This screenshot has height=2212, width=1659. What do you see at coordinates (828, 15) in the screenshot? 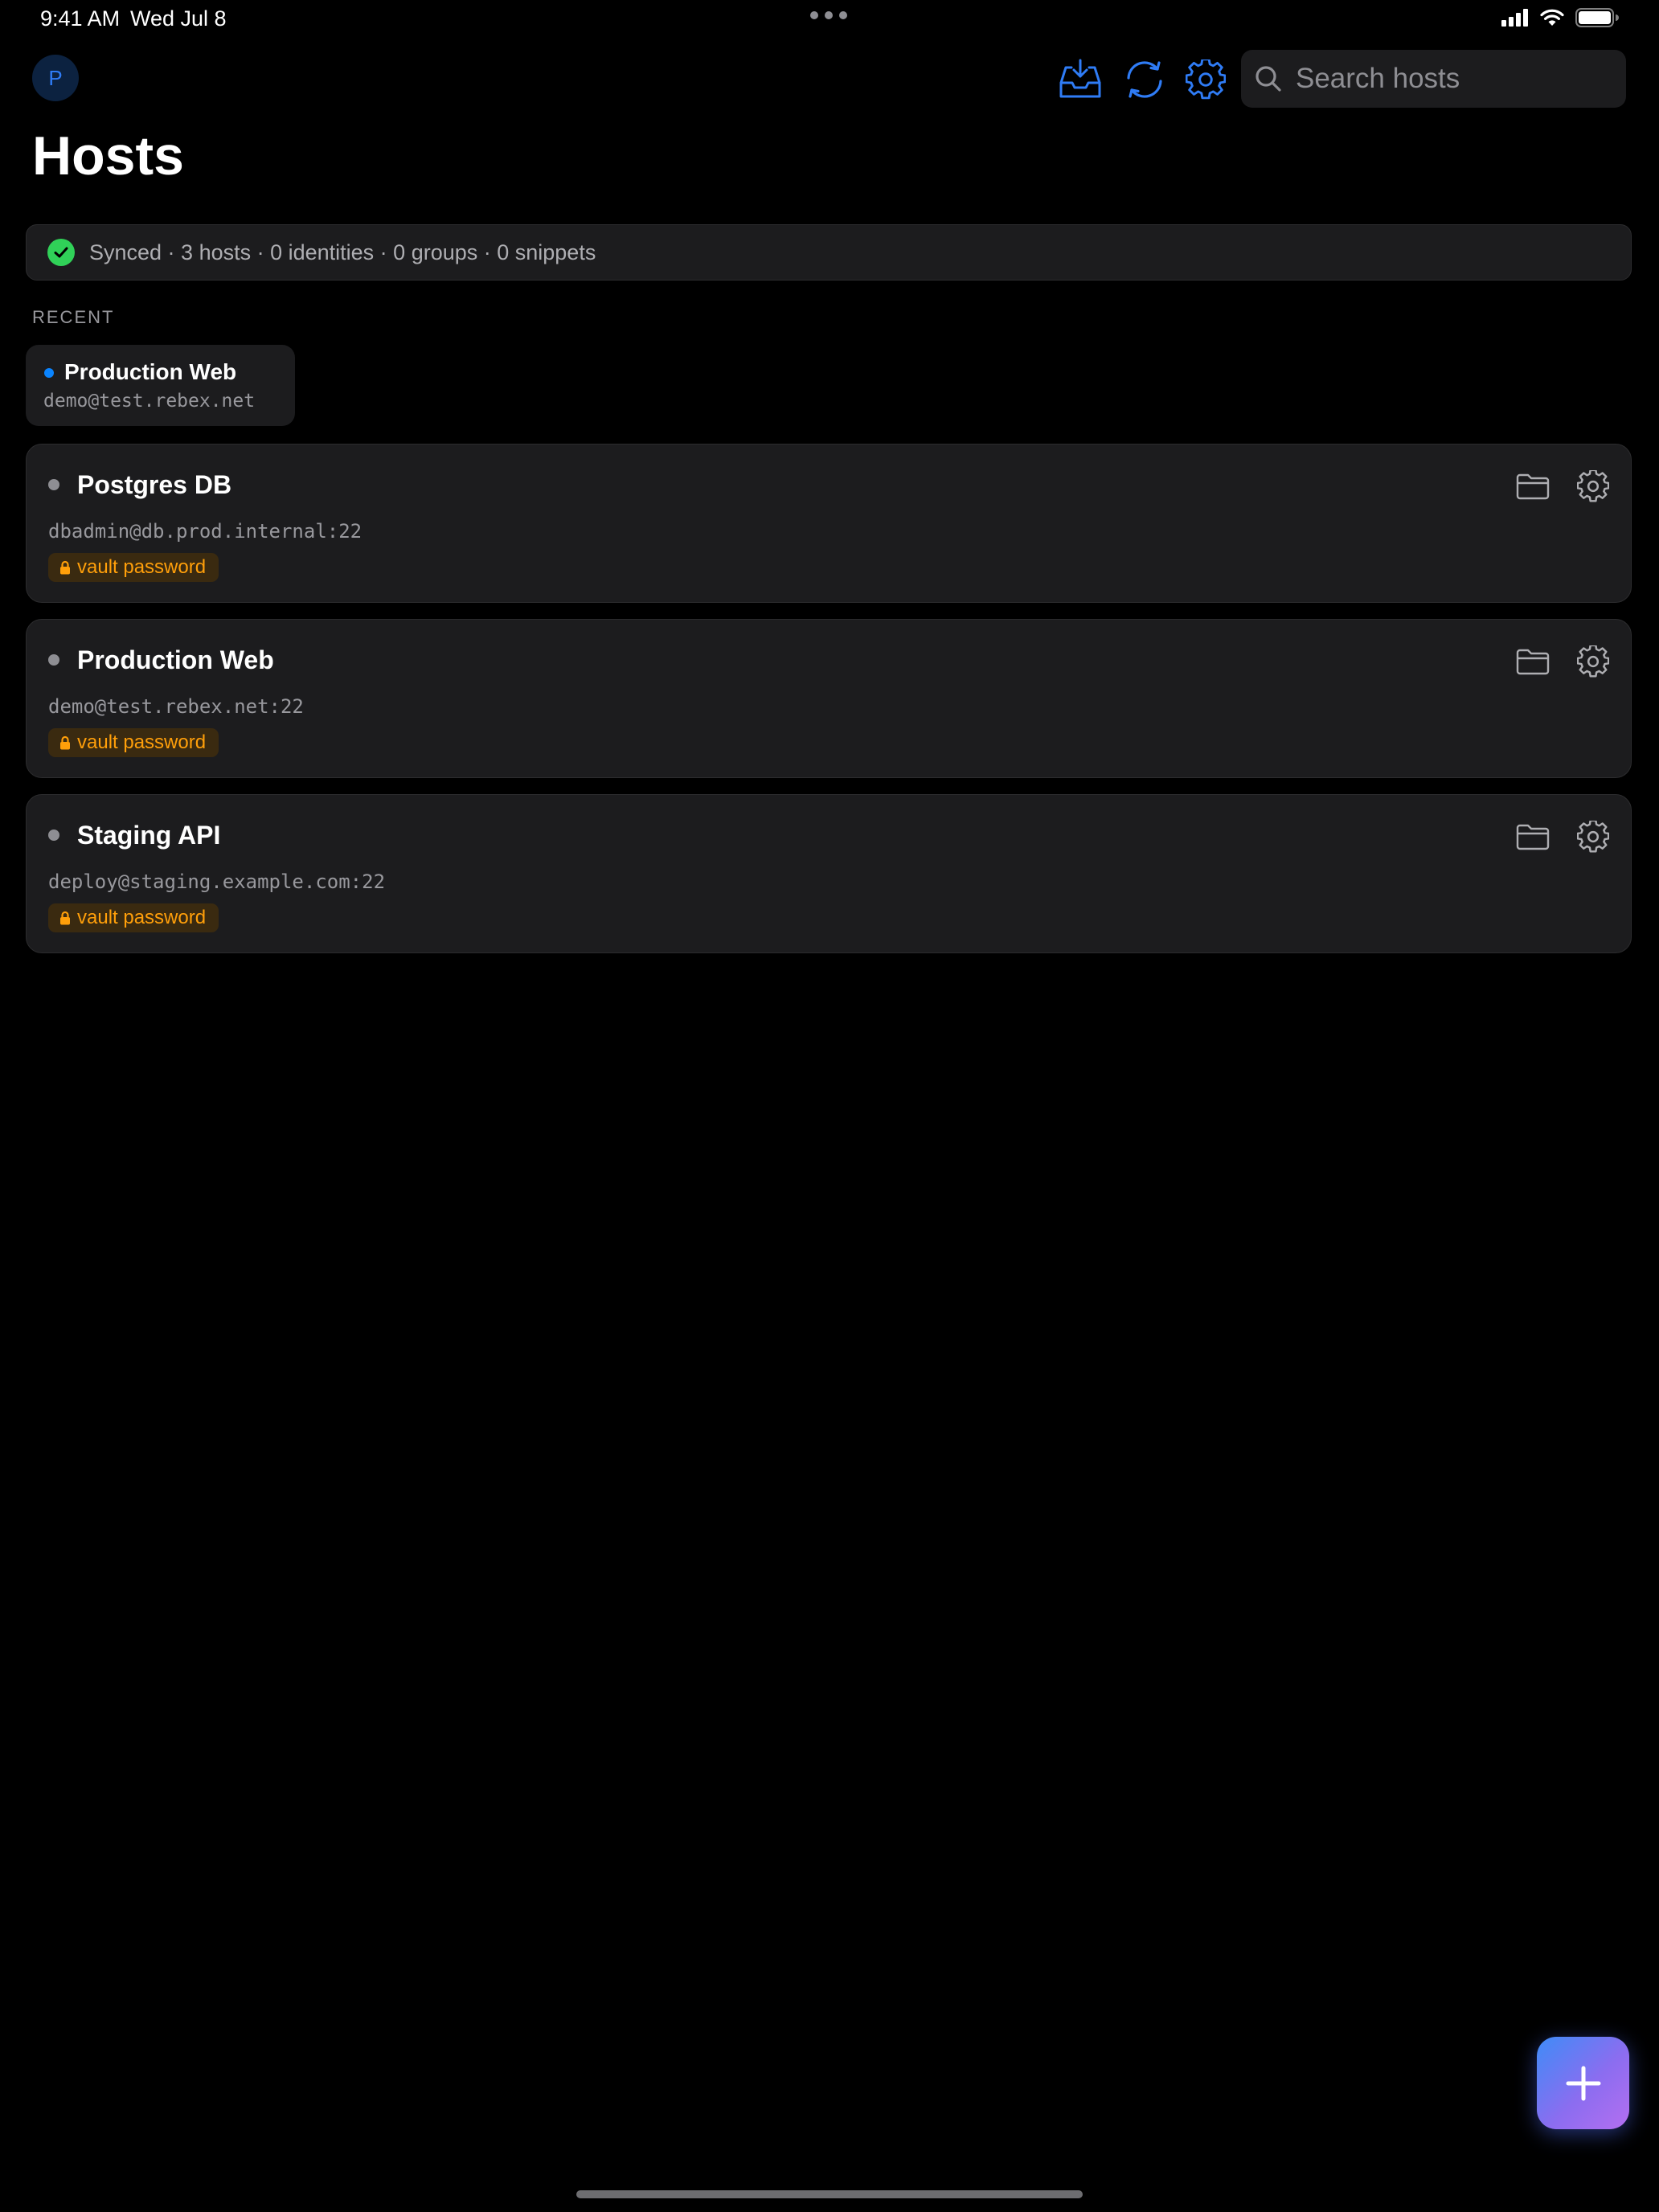
I see `multitasking-dots-icon` at bounding box center [828, 15].